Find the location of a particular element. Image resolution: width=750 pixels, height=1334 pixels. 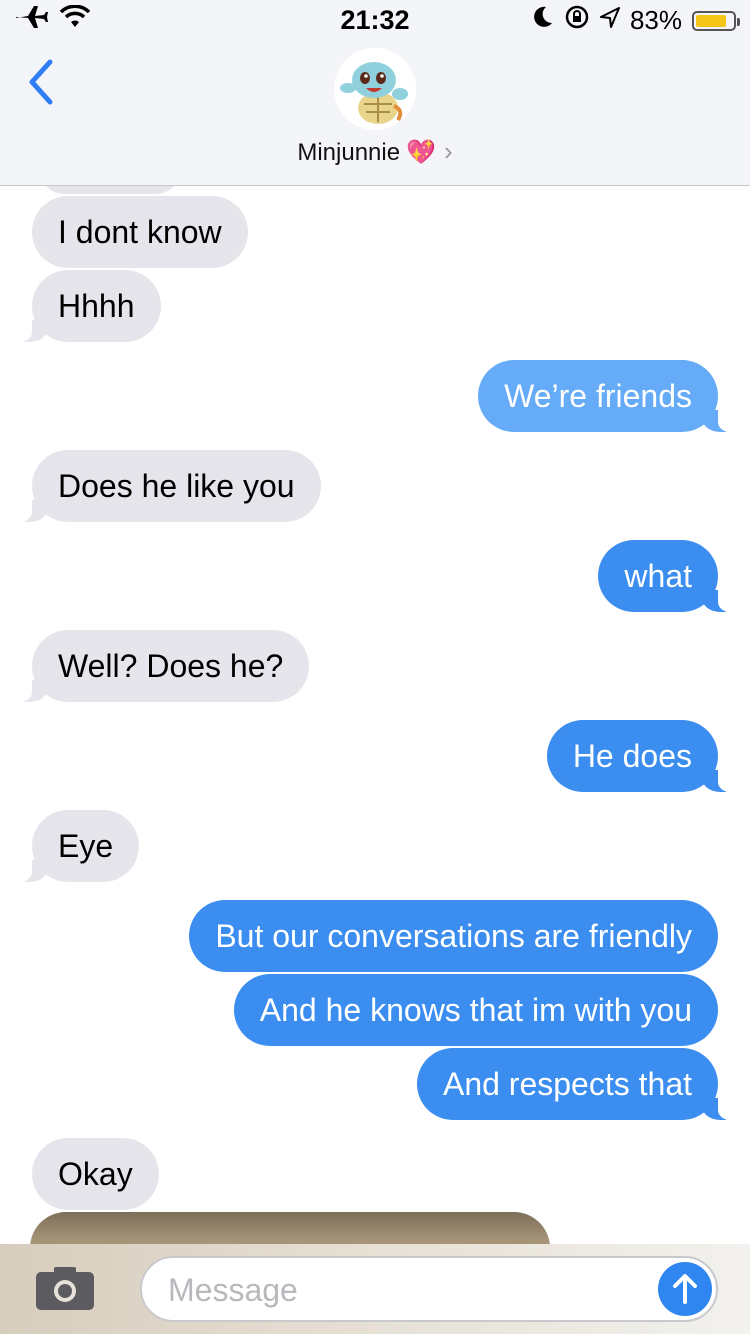

message-bubble-outgoing: And he knows that im with you is located at coordinates (475, 1010).